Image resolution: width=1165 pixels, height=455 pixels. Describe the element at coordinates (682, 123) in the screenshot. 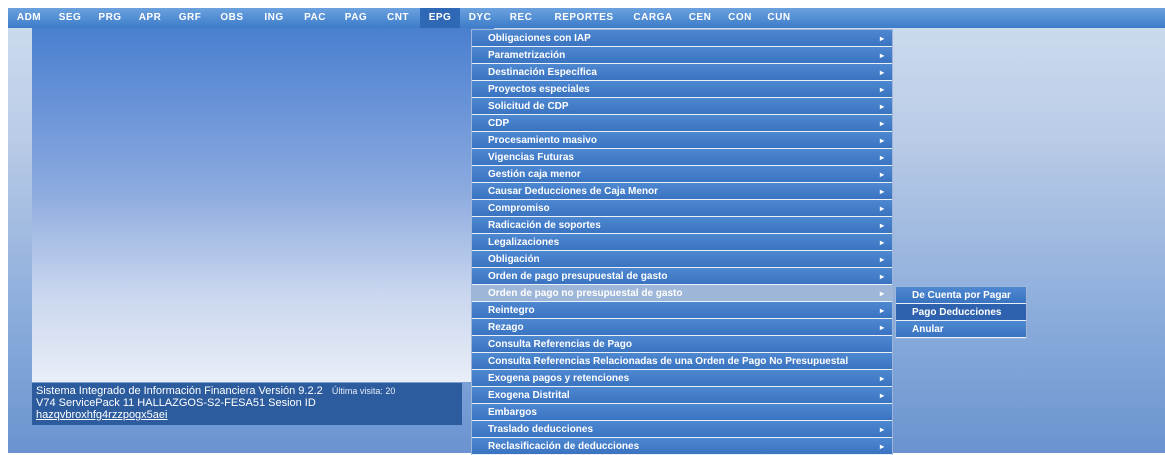

I see `menu-item: CDP ▸` at that location.